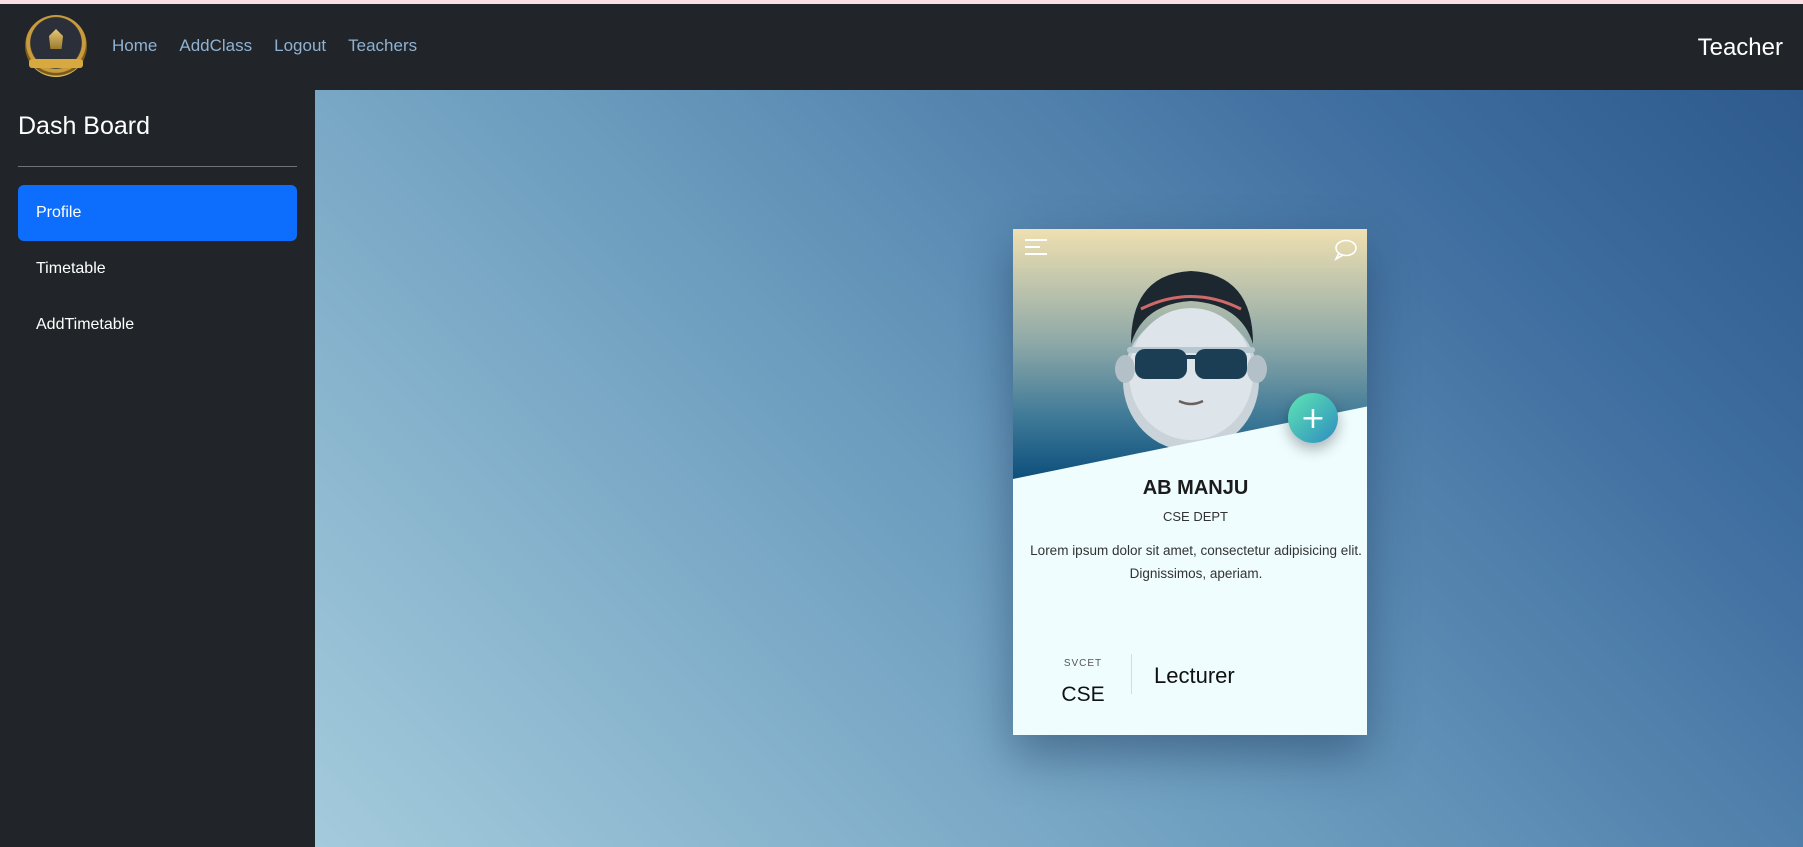  What do you see at coordinates (85, 324) in the screenshot?
I see `sidebar-item-label: AddTimetable` at bounding box center [85, 324].